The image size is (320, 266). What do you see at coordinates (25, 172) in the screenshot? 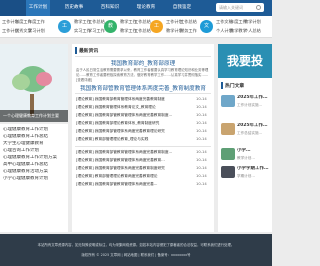
I see `list-item: 心理健康教育活动方案` at bounding box center [25, 172].